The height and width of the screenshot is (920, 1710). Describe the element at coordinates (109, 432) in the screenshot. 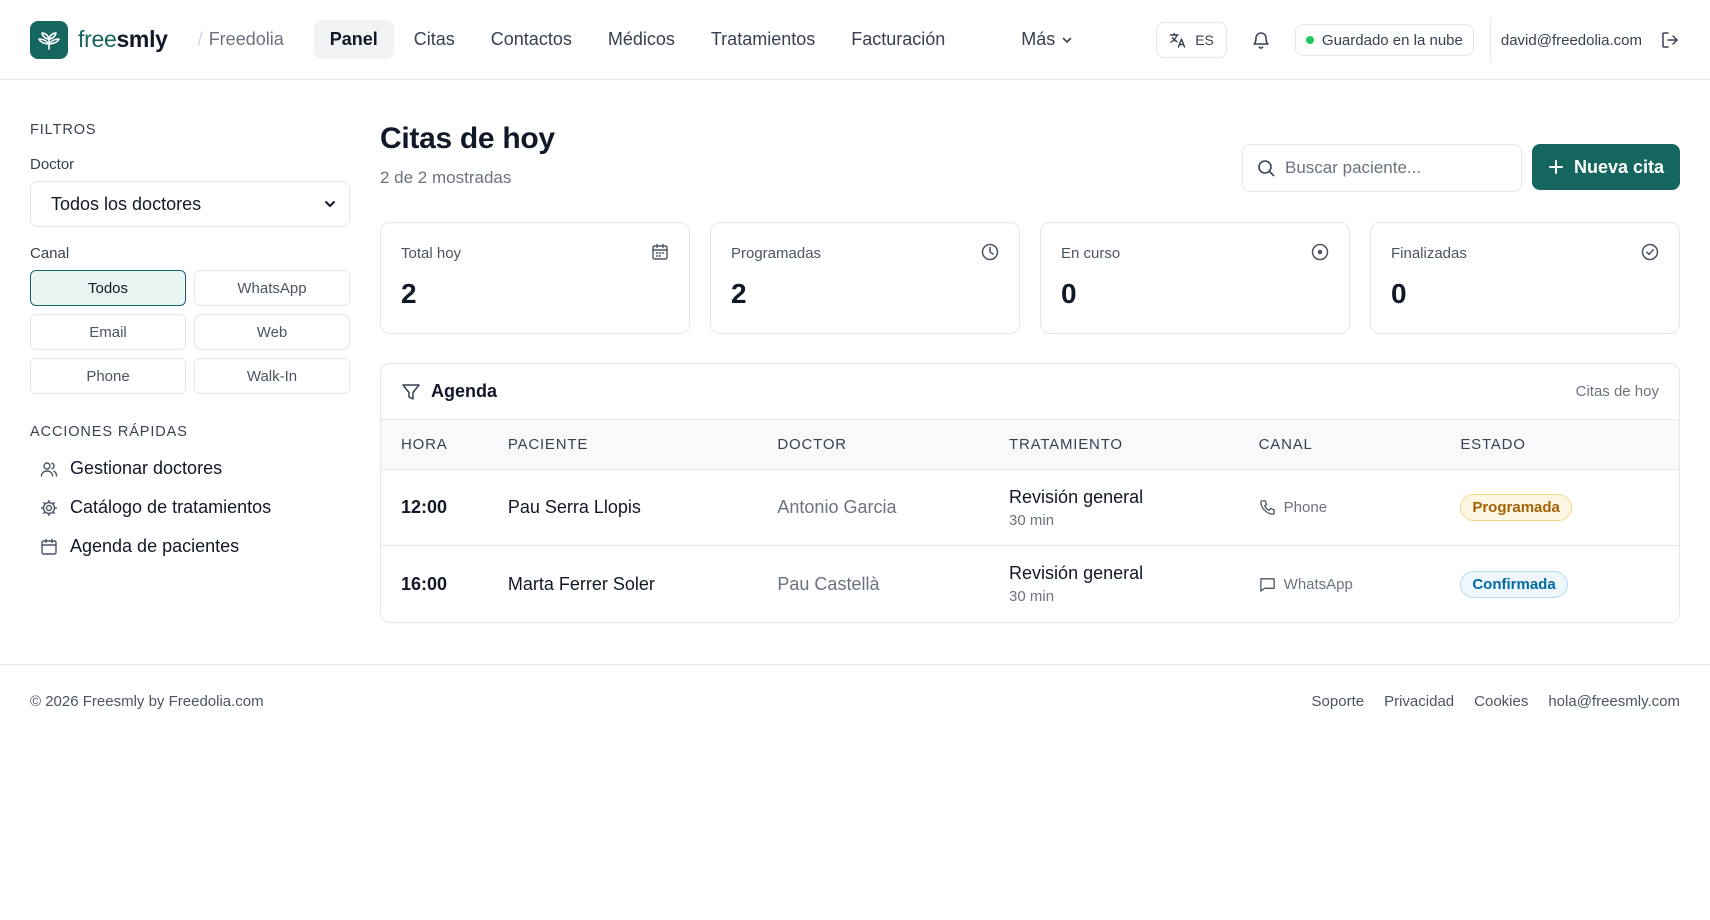

I see `quick-actions-title: ACCIONES RÁPIDAS` at that location.